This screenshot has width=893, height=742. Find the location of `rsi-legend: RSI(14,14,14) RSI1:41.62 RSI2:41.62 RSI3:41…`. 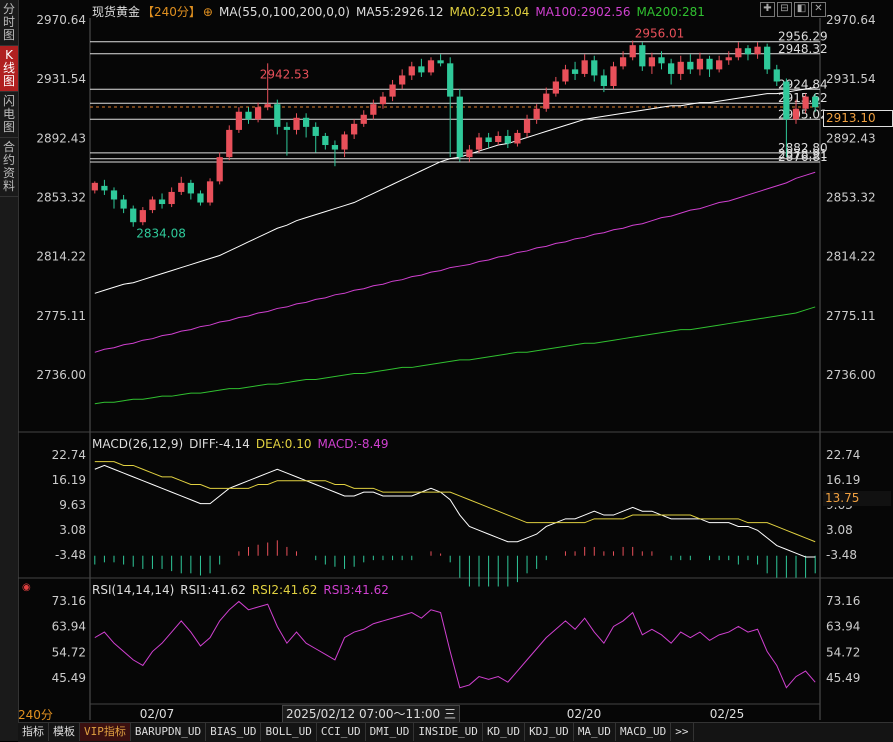

rsi-legend: RSI(14,14,14) RSI1:41.62 RSI2:41.62 RSI3:41… is located at coordinates (243, 590).